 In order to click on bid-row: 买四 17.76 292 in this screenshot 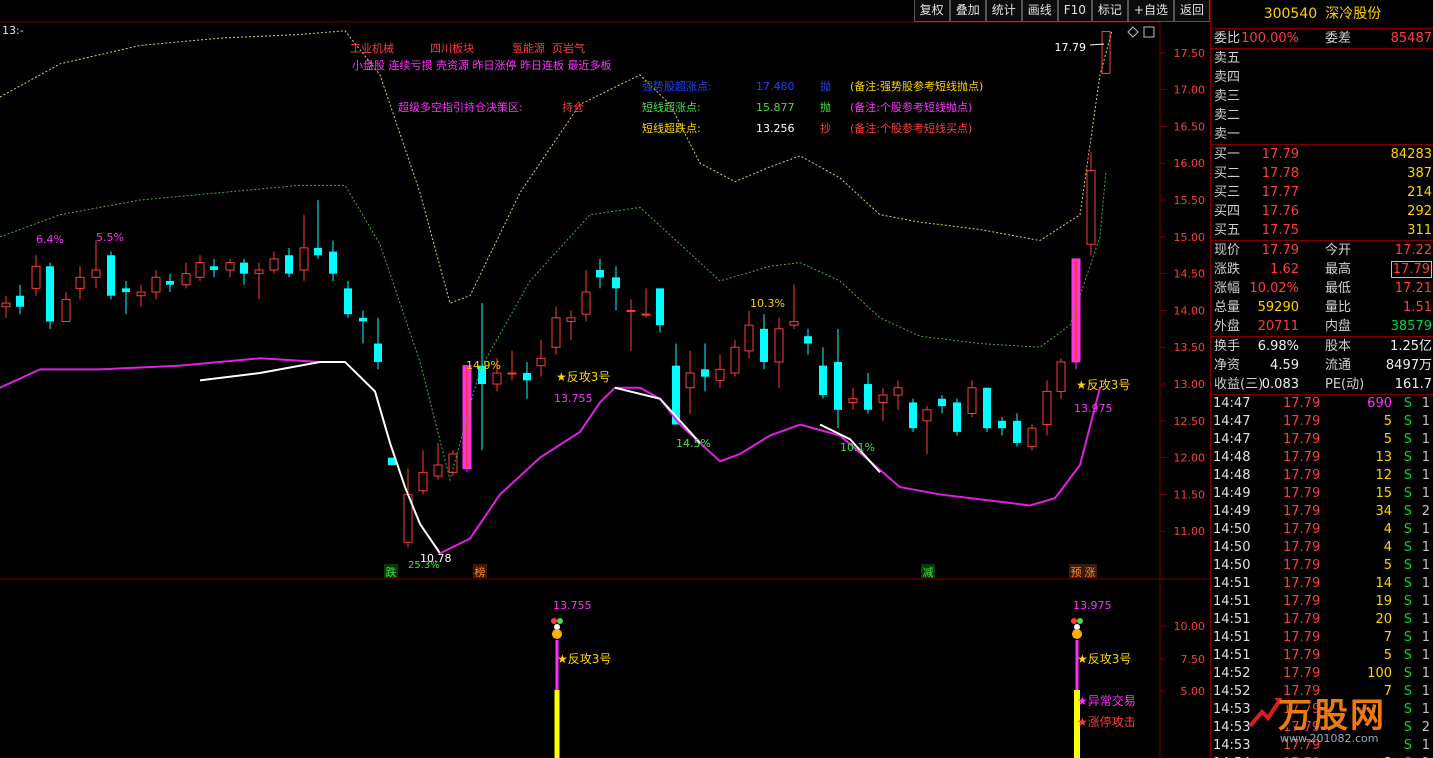, I will do `click(1322, 211)`.